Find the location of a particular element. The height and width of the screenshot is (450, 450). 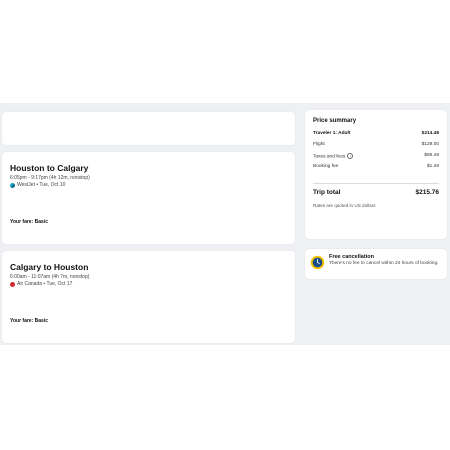

traveler-value: $214.48 is located at coordinates (430, 133).